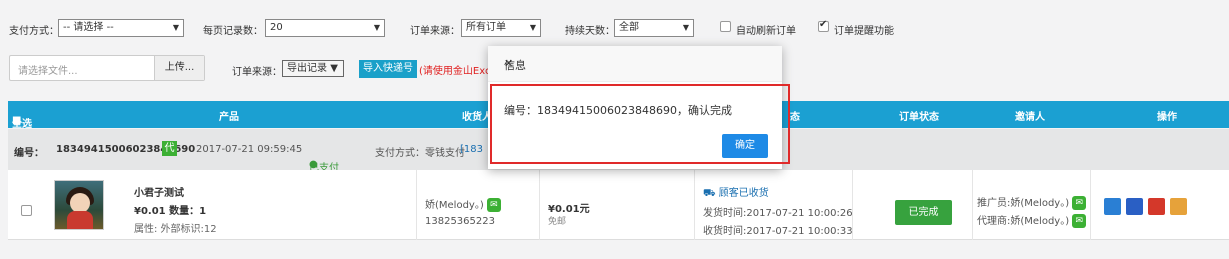 The image size is (1229, 259). Describe the element at coordinates (159, 191) in the screenshot. I see `product-name: 小君子测试` at that location.